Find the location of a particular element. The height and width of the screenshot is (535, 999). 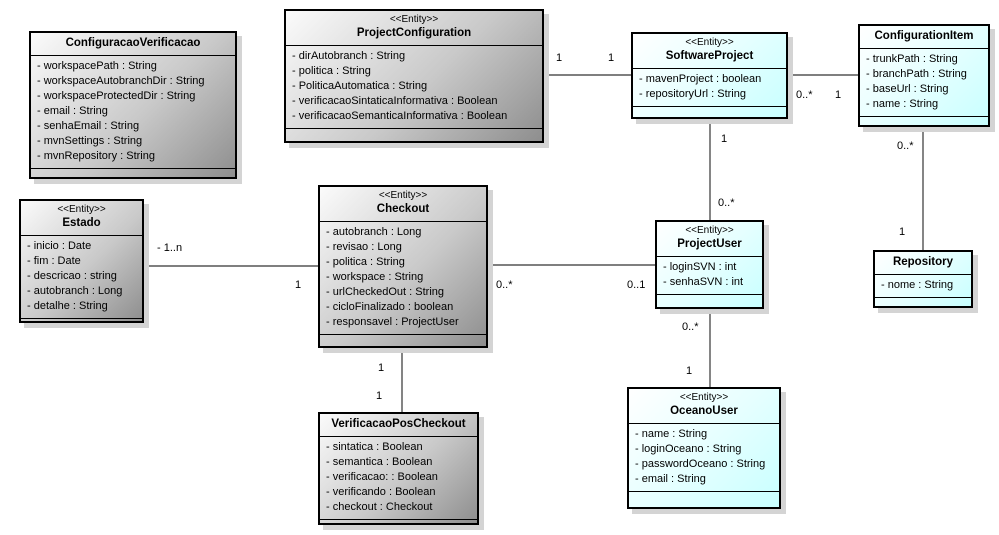

attribute: - cicloFinalizado : boolean is located at coordinates (390, 307).